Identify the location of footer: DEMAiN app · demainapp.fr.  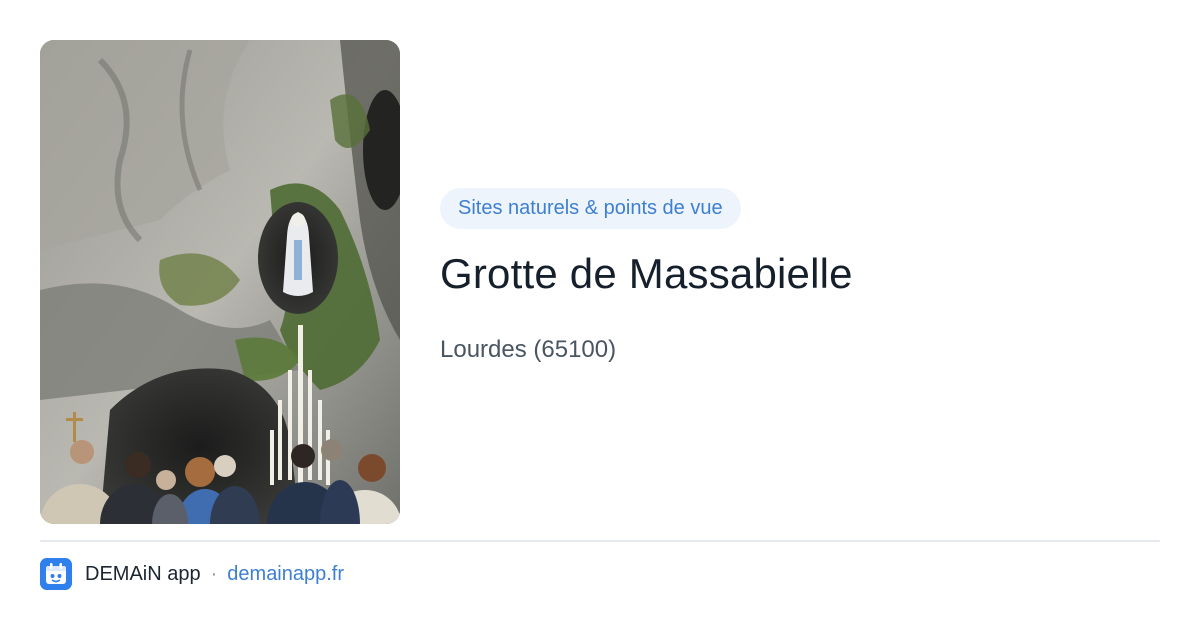
(192, 574).